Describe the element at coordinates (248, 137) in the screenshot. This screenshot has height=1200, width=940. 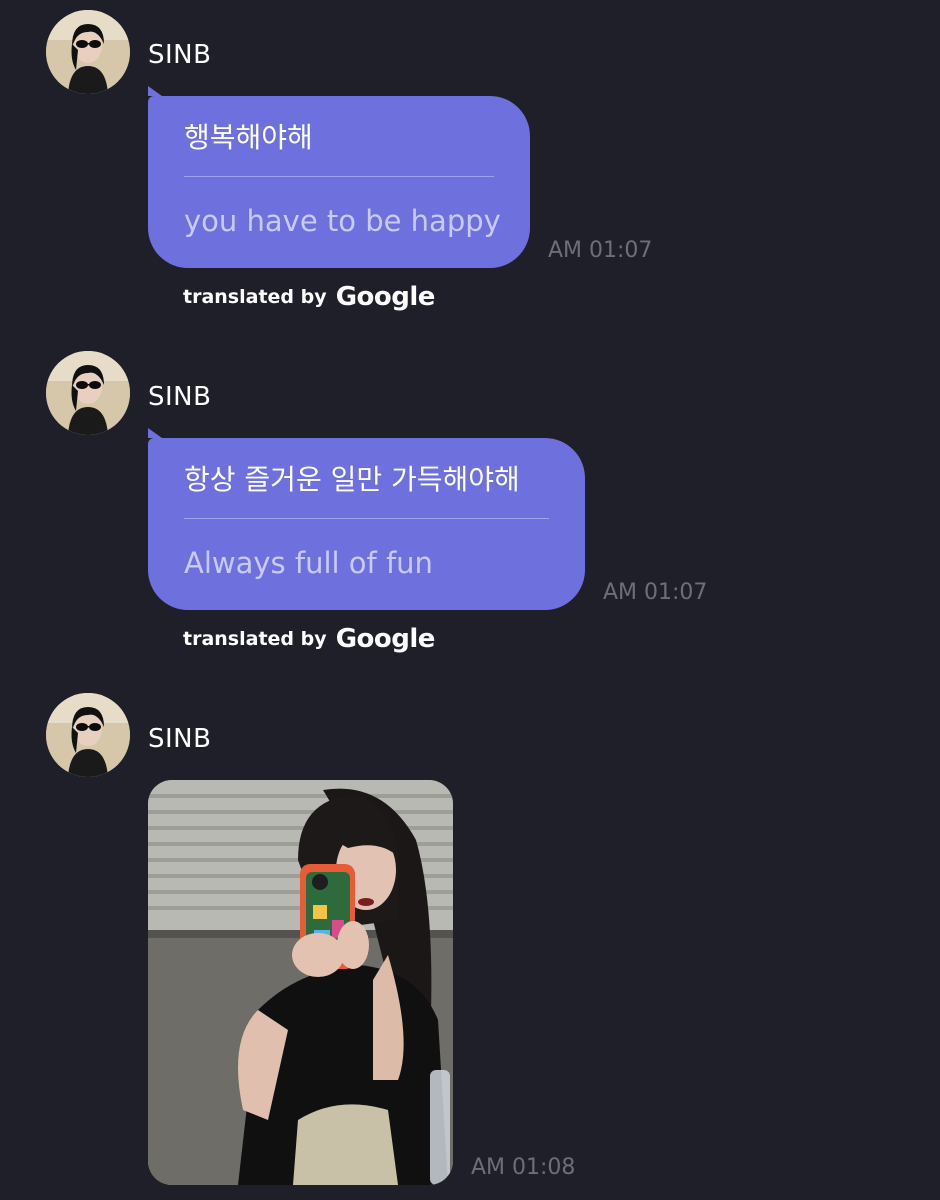
I see `original-text: 행복해야해` at that location.